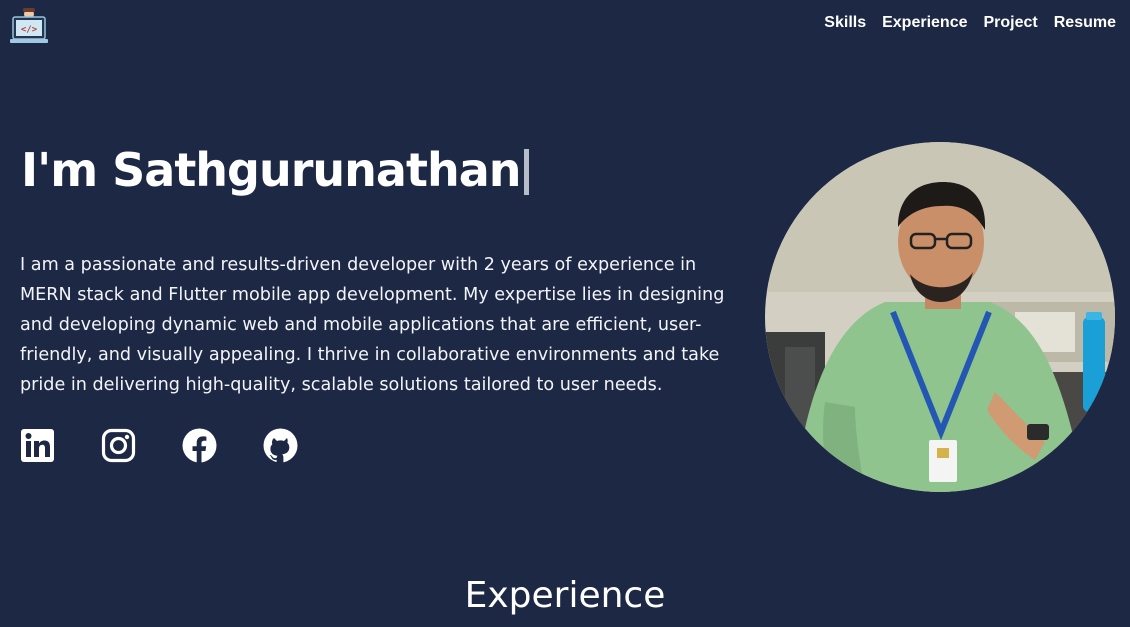 This screenshot has height=627, width=1130. Describe the element at coordinates (527, 172) in the screenshot. I see `typing-cursor` at that location.